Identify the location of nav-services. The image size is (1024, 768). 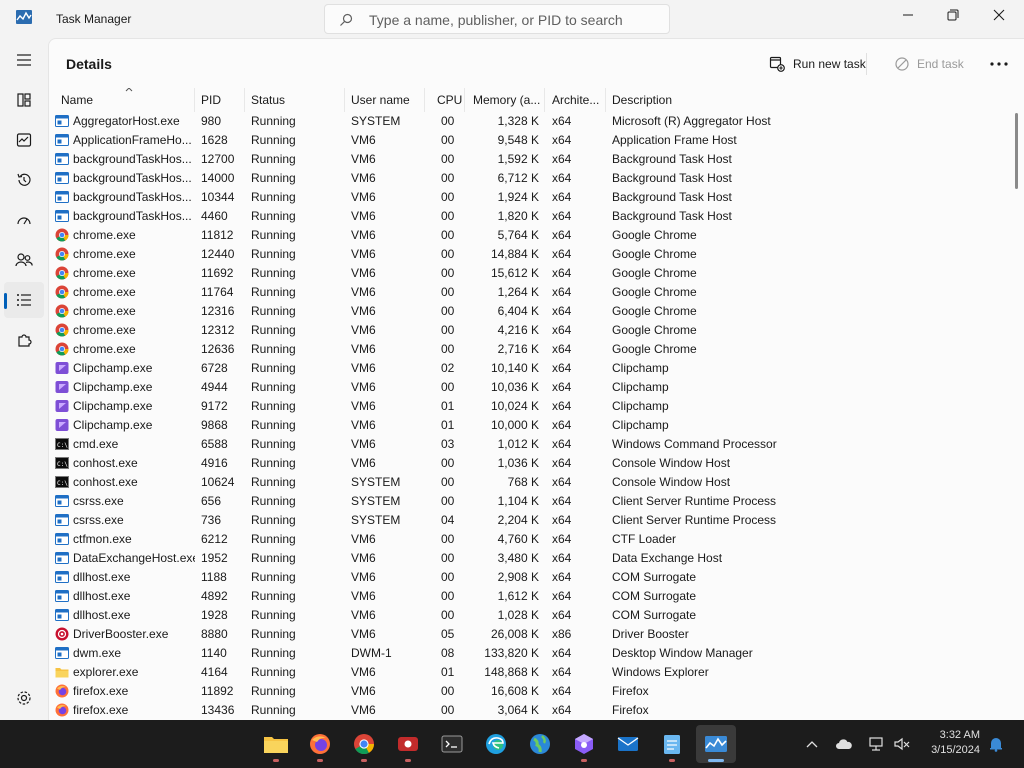
(24, 340).